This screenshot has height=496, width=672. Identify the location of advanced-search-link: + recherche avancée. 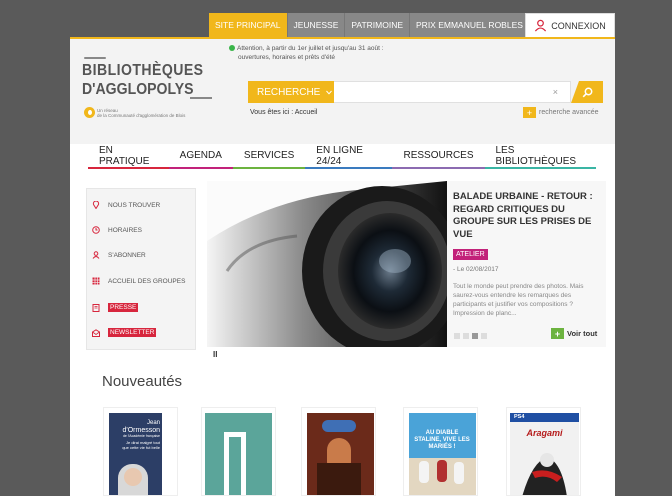
(561, 112).